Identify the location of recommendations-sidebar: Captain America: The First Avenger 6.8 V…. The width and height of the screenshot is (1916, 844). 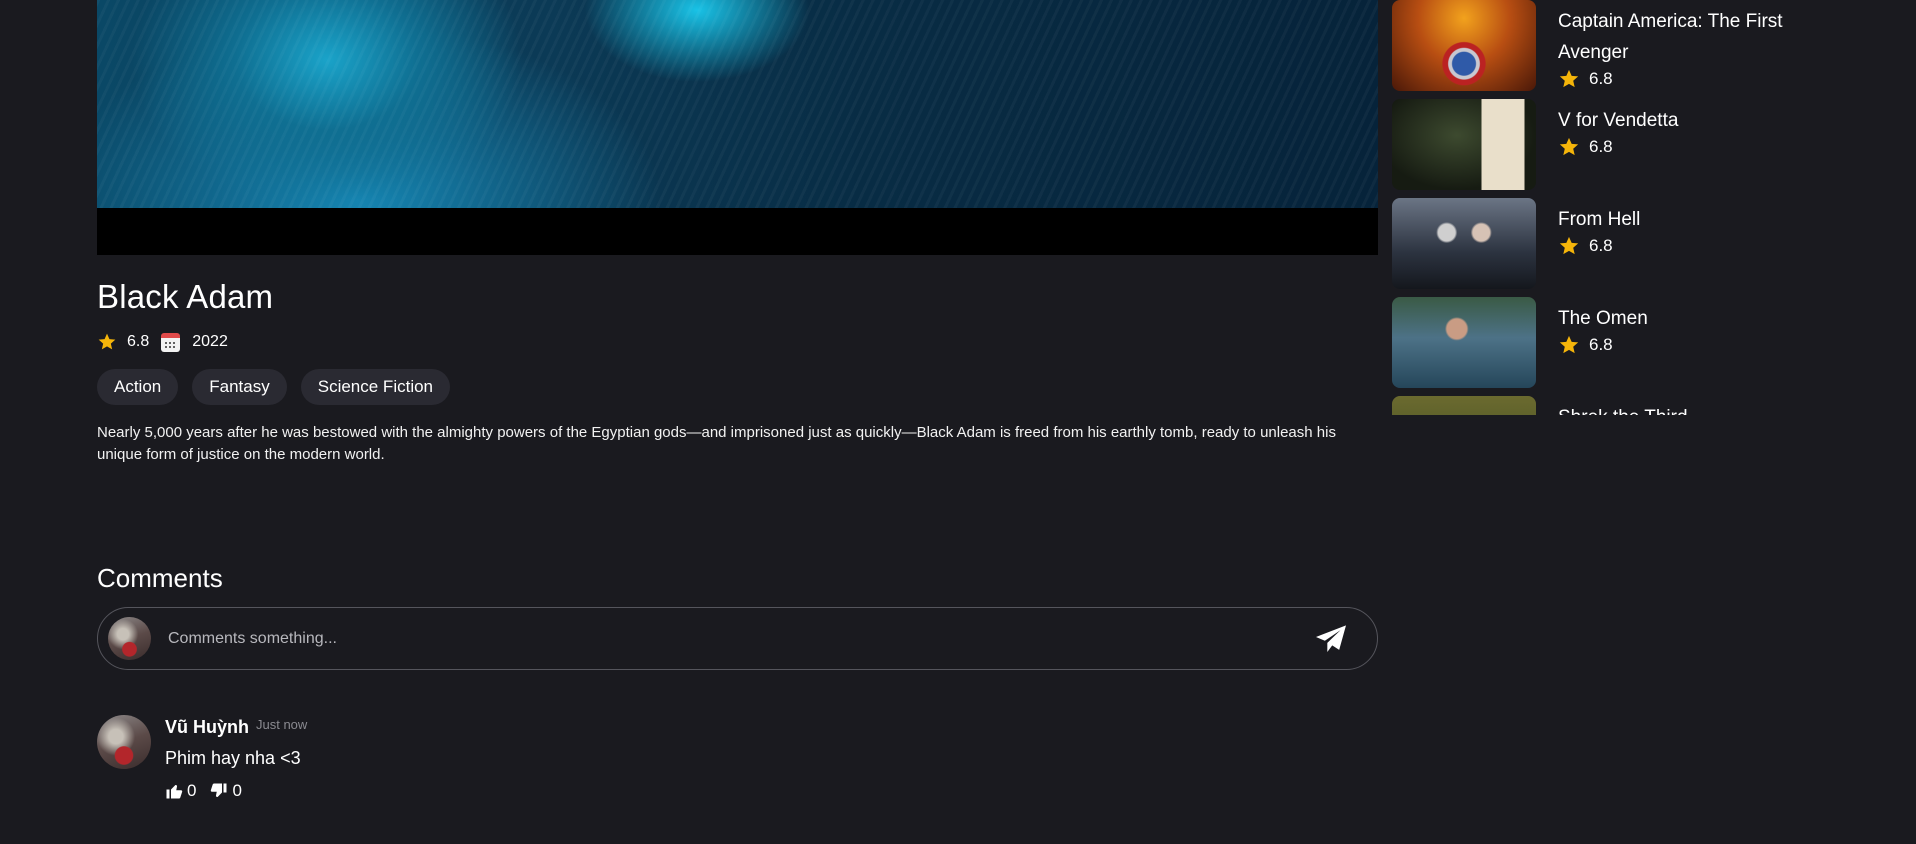
(1592, 207).